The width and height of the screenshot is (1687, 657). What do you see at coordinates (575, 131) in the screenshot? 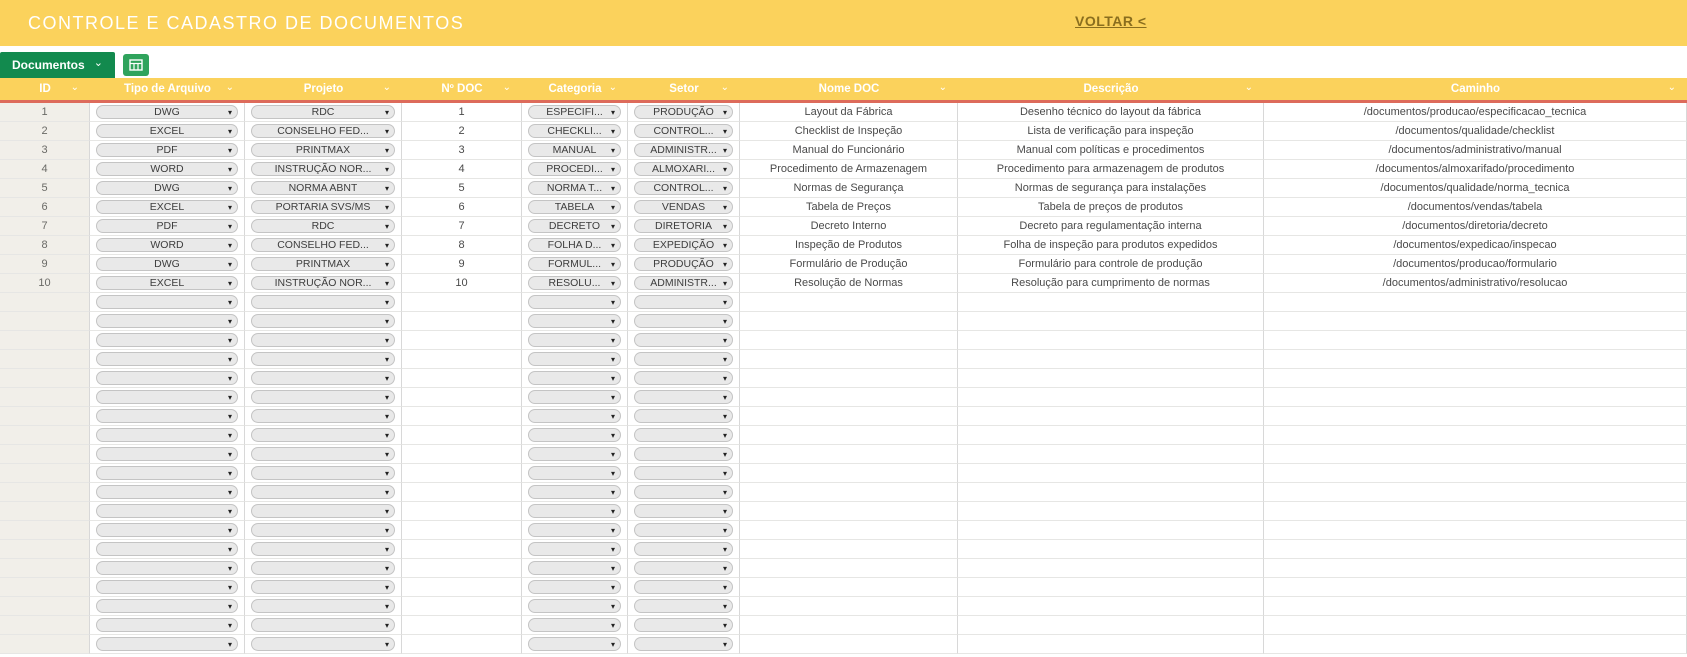
I see `cell-categoria: CHECKLI... ▾` at bounding box center [575, 131].